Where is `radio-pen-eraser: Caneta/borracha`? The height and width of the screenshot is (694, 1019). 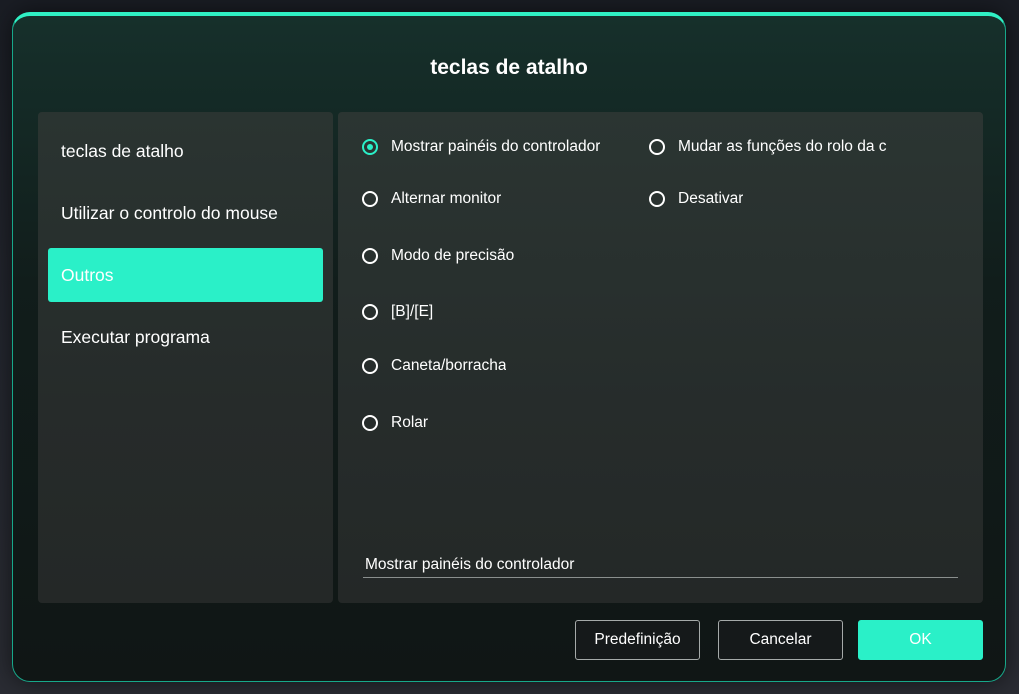
radio-pen-eraser: Caneta/borracha is located at coordinates (434, 366).